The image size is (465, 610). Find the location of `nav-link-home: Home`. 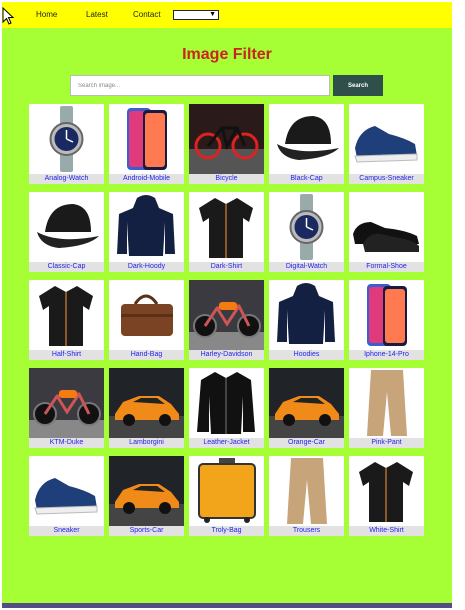

nav-link-home: Home is located at coordinates (46, 14).